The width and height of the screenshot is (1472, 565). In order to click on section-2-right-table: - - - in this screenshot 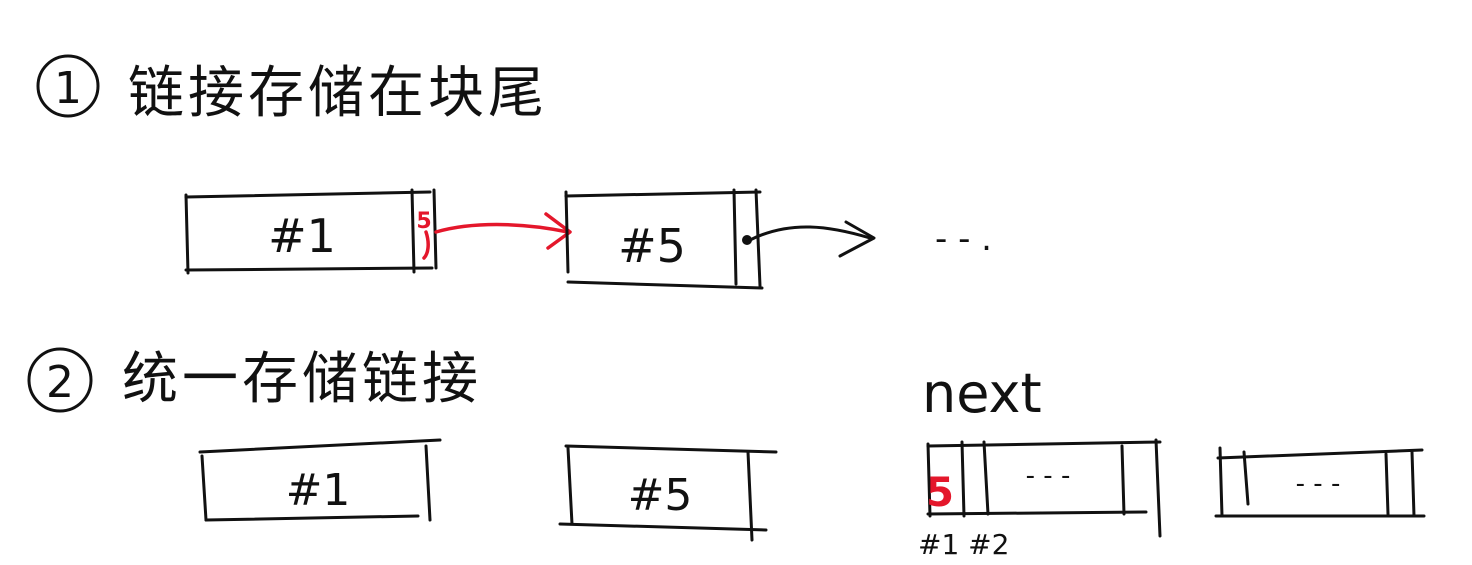, I will do `click(1320, 482)`.